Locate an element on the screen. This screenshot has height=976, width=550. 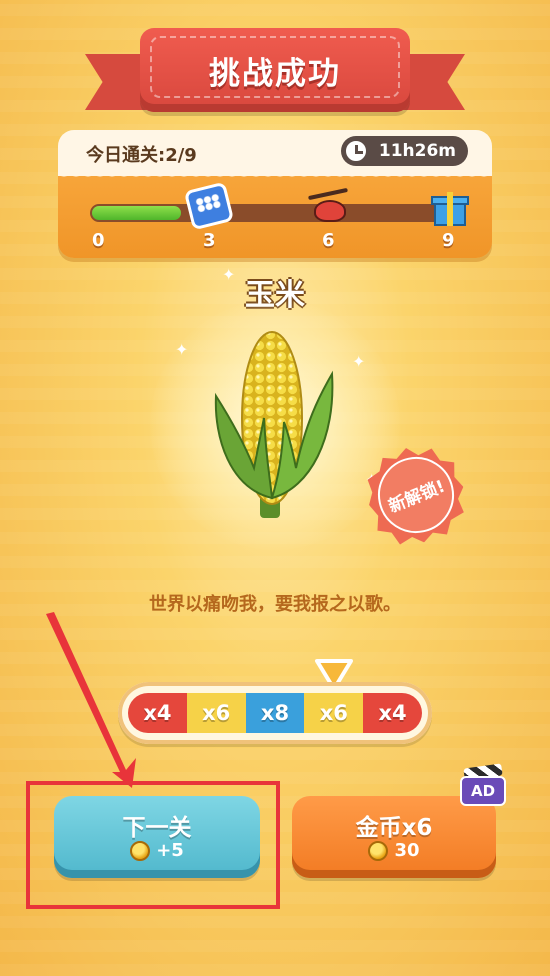
title-ribbon: 挑战成功 is located at coordinates (275, 73).